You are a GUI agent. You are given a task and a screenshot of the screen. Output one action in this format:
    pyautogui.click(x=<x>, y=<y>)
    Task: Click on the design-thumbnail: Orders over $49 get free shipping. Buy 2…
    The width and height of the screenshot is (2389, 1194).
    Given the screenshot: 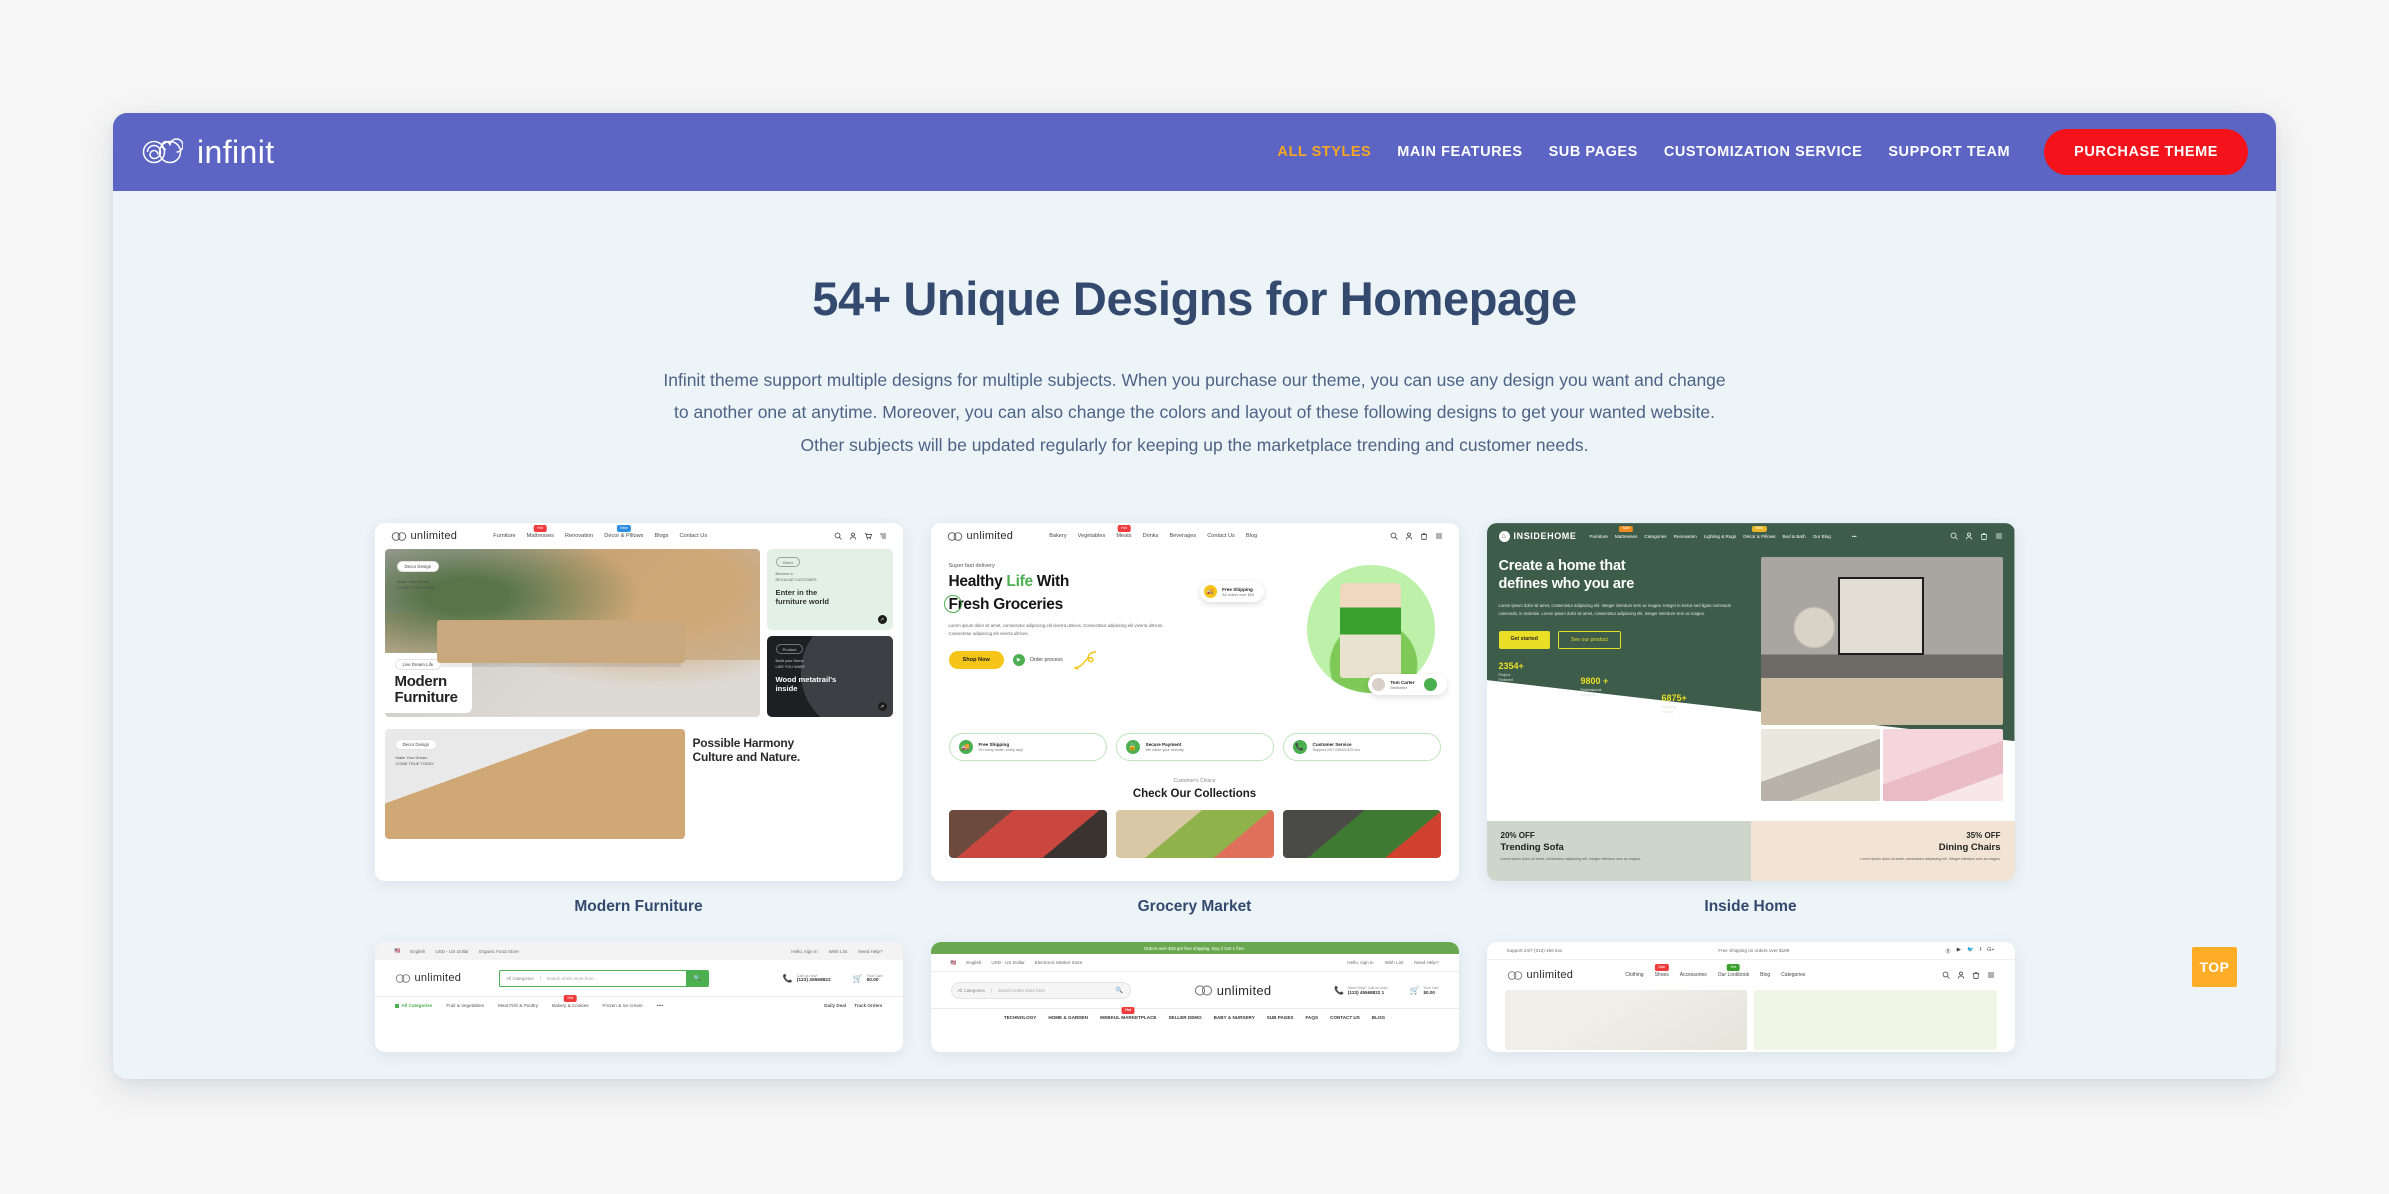 What is the action you would take?
    pyautogui.click(x=1194, y=997)
    